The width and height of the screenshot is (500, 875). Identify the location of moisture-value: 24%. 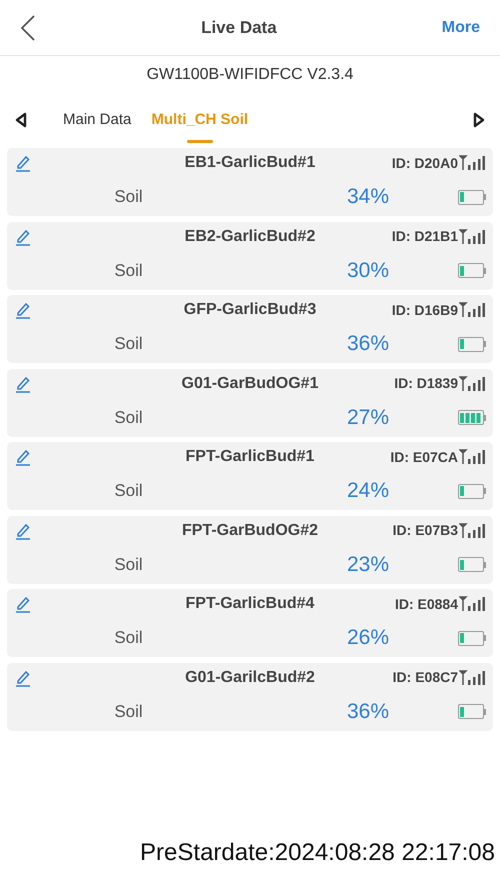
(368, 491).